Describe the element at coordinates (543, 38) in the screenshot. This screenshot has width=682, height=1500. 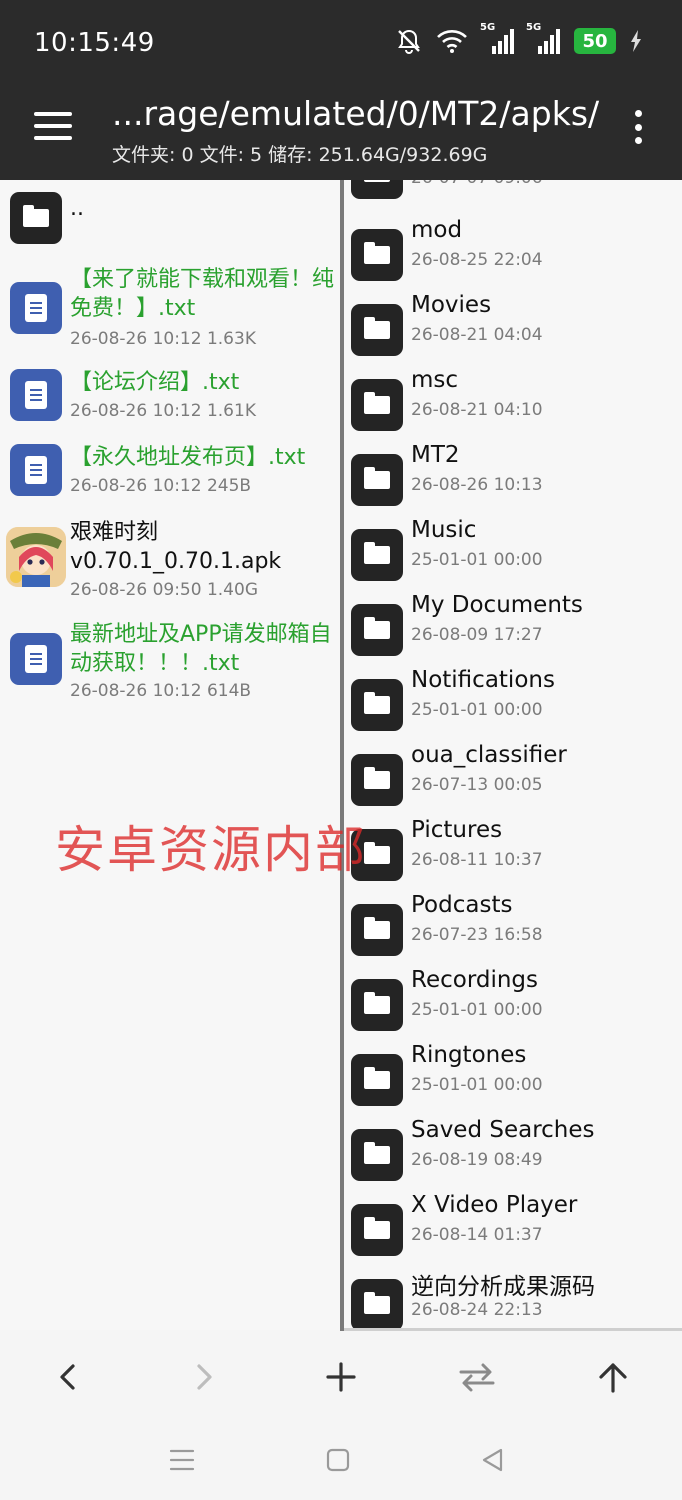
I see `signal-icon-2: 5G` at that location.